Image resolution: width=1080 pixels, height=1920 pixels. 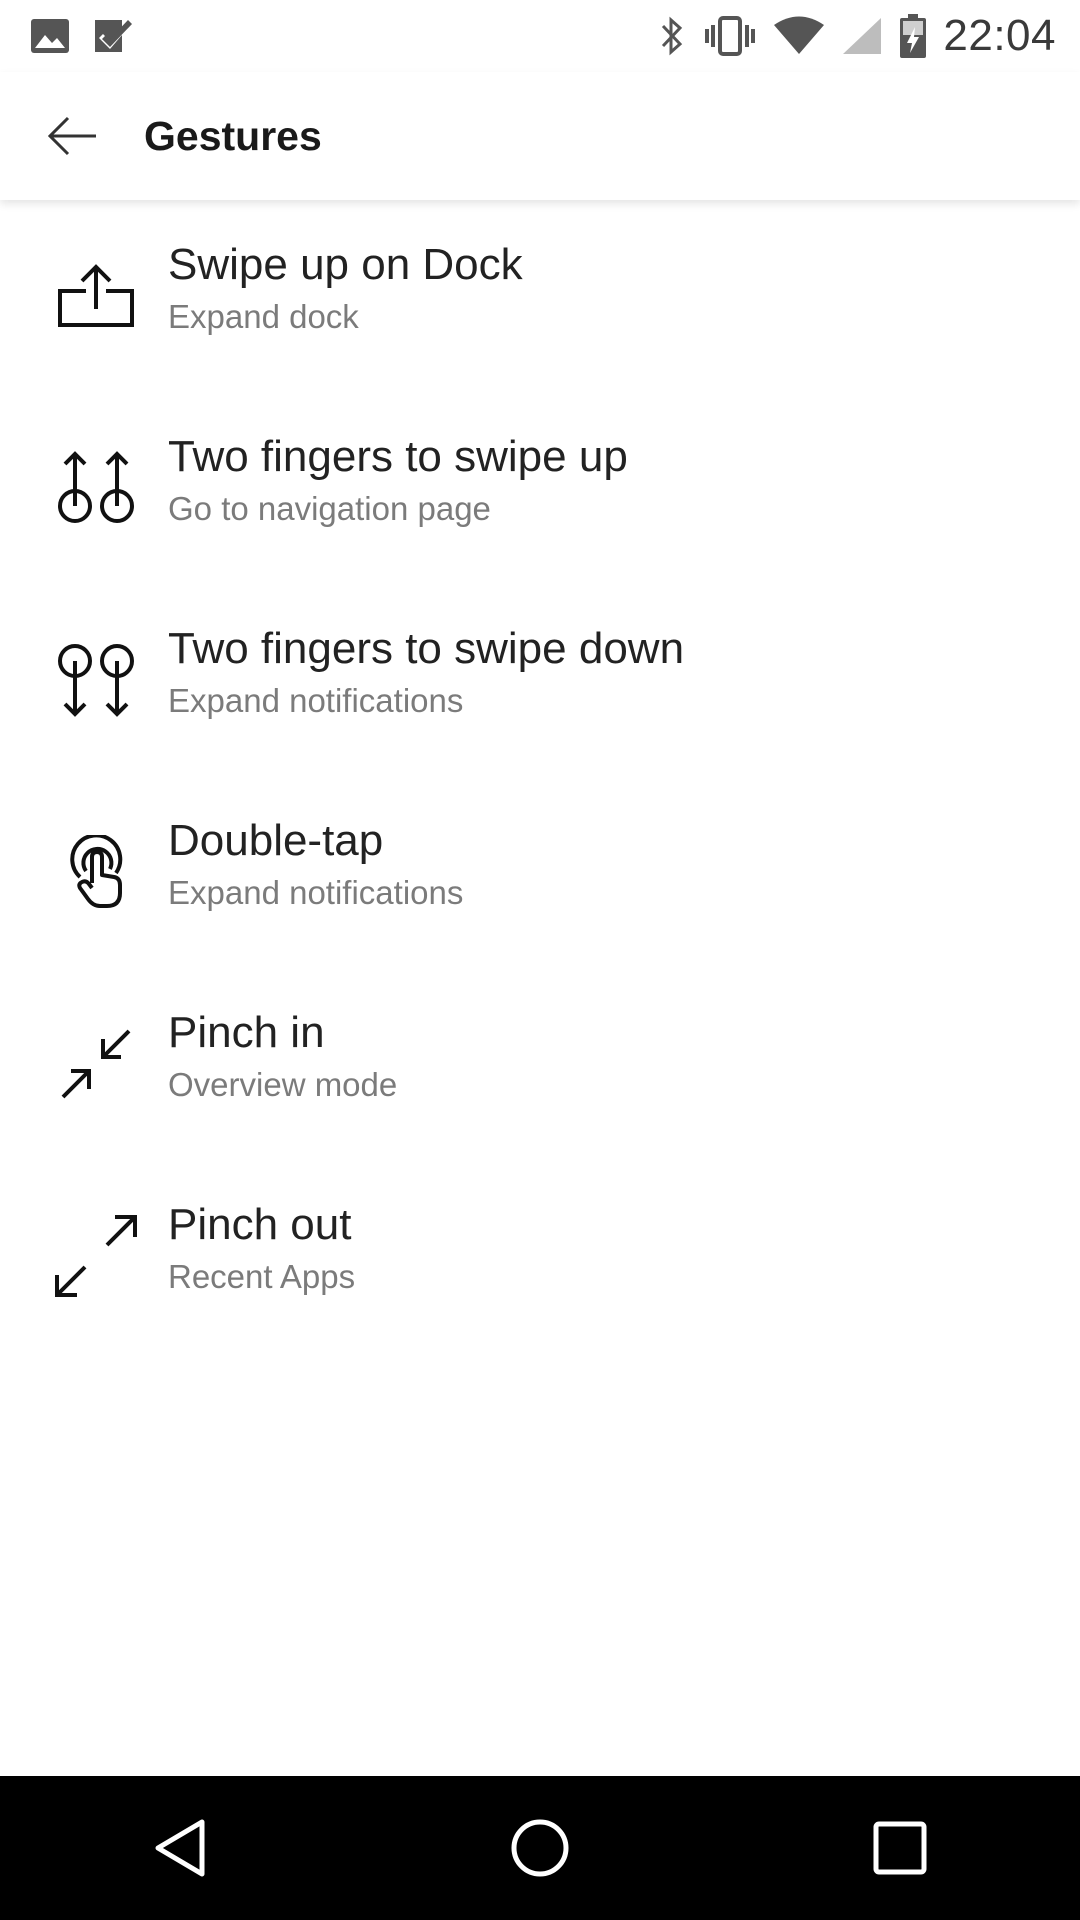 What do you see at coordinates (540, 1064) in the screenshot?
I see `gesture-item-pinch-in: Pinch in Overview mode` at bounding box center [540, 1064].